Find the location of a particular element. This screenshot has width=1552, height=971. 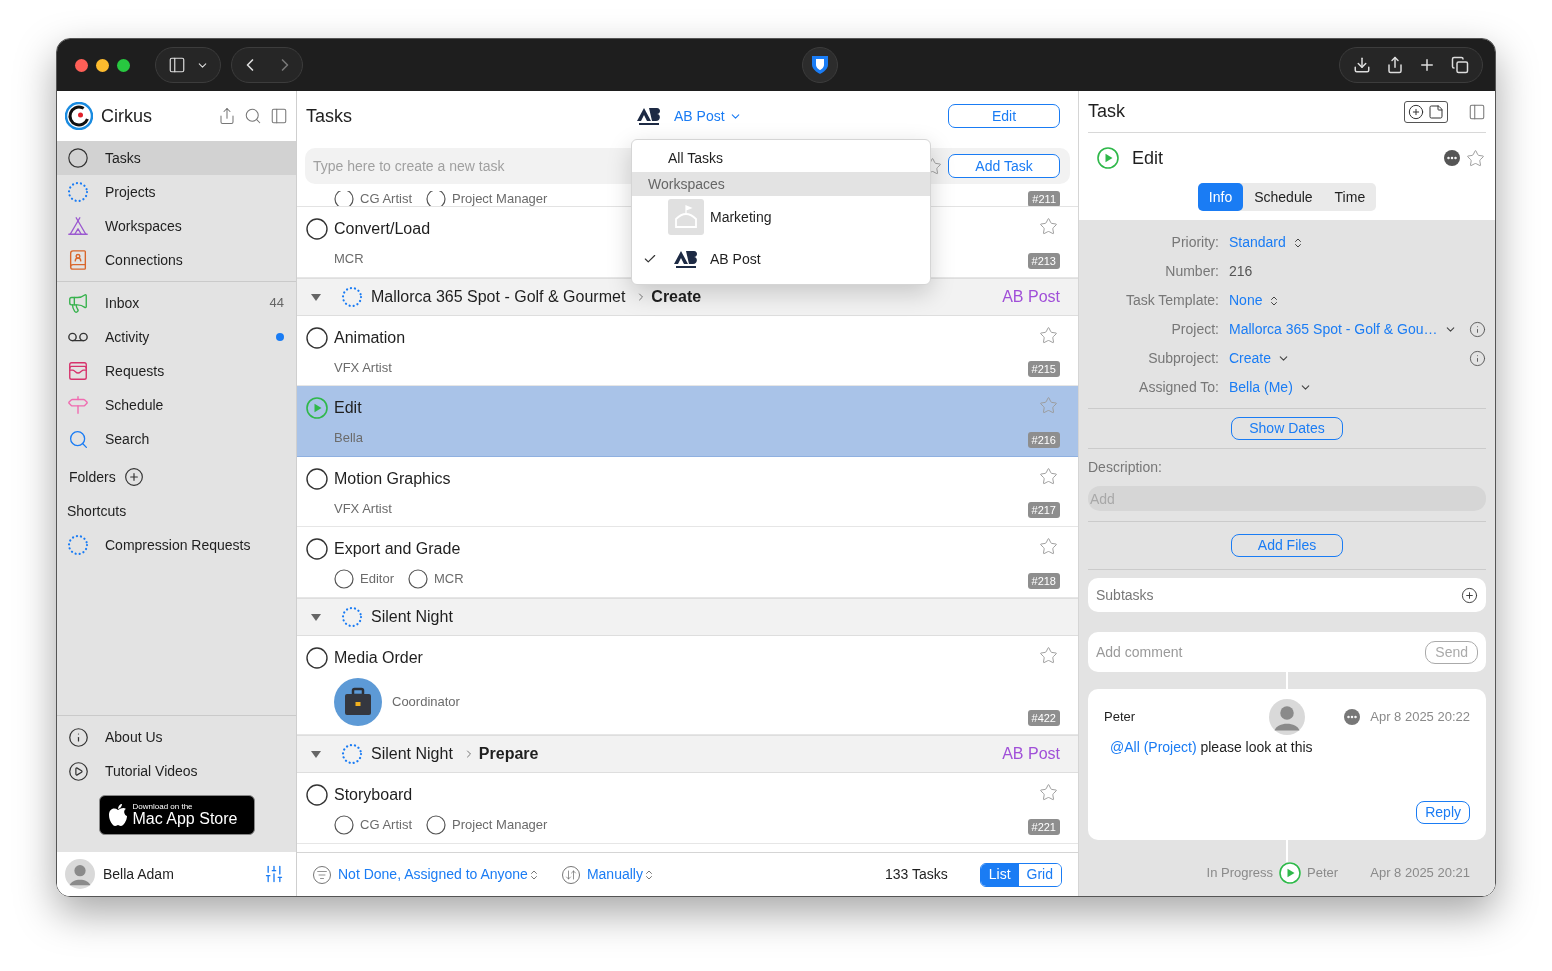

add-task-button: Add Task is located at coordinates (1004, 166).